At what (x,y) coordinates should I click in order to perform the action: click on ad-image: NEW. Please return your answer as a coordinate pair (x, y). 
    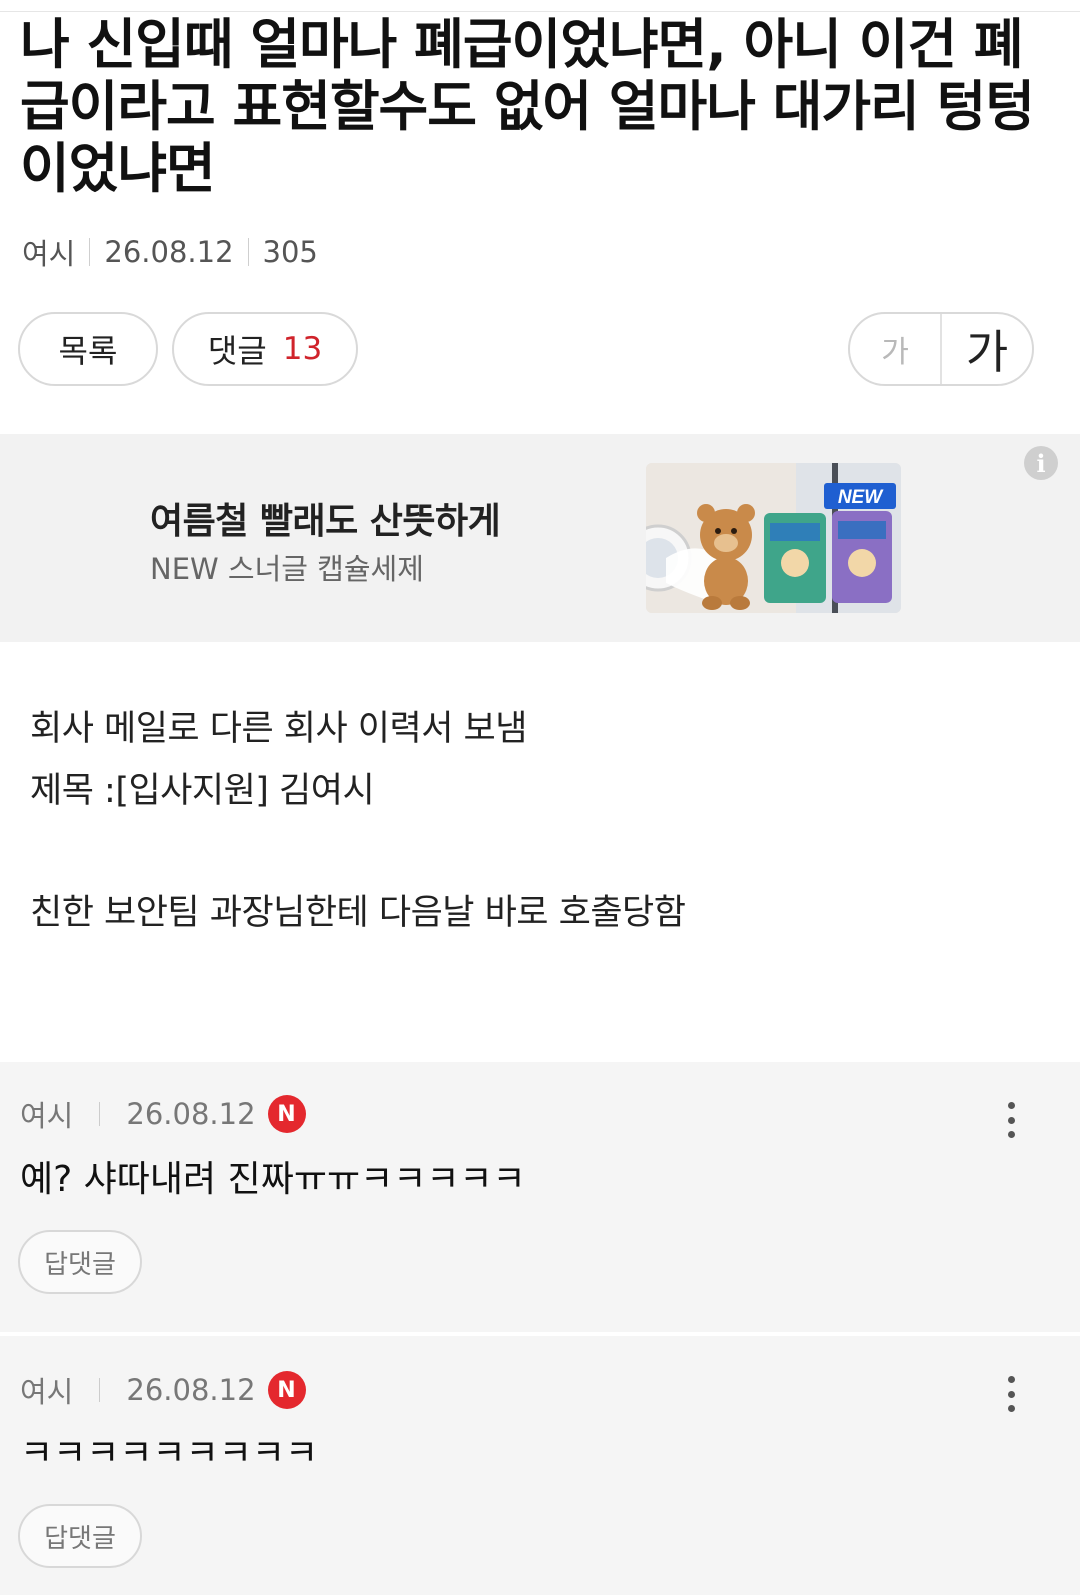
    Looking at the image, I should click on (773, 538).